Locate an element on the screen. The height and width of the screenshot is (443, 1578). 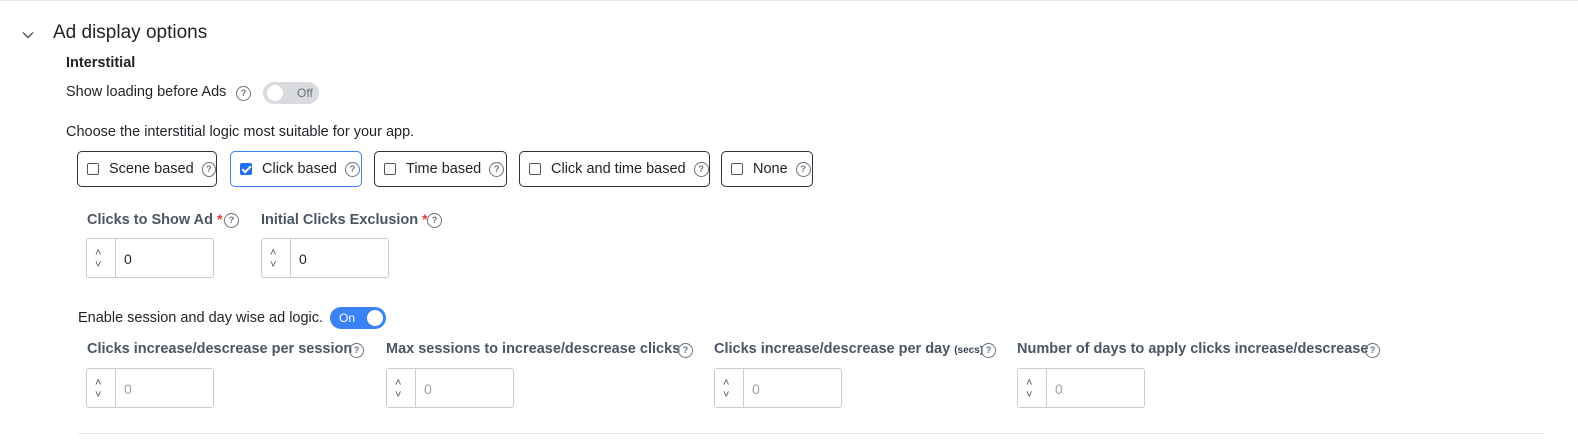
option-click-based: Click based ? is located at coordinates (296, 169).